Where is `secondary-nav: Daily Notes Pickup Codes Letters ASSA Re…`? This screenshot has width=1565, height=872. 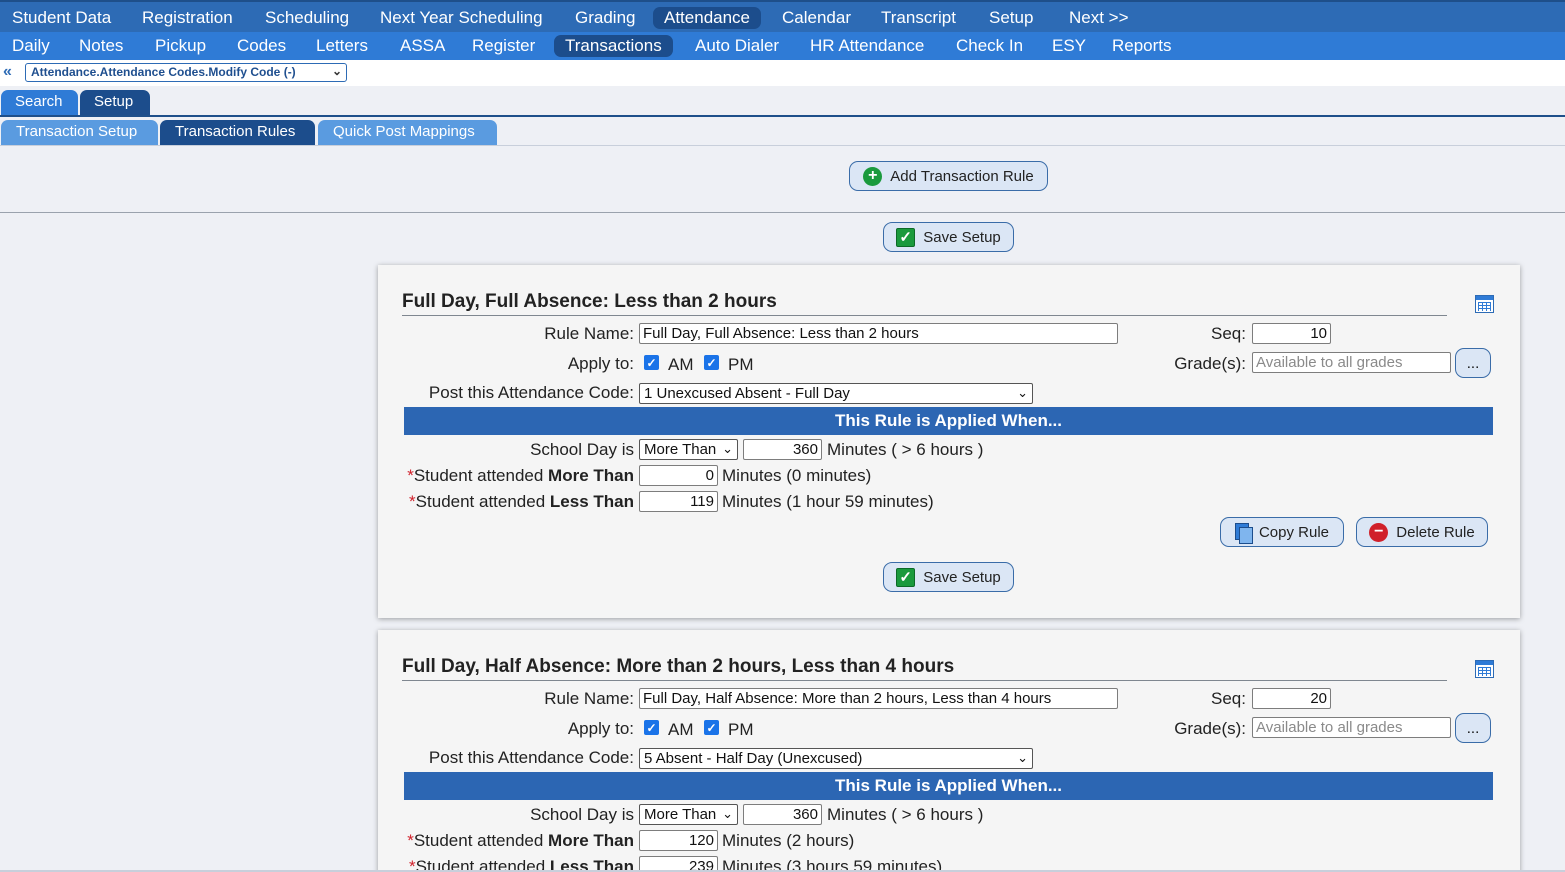 secondary-nav: Daily Notes Pickup Codes Letters ASSA Re… is located at coordinates (782, 46).